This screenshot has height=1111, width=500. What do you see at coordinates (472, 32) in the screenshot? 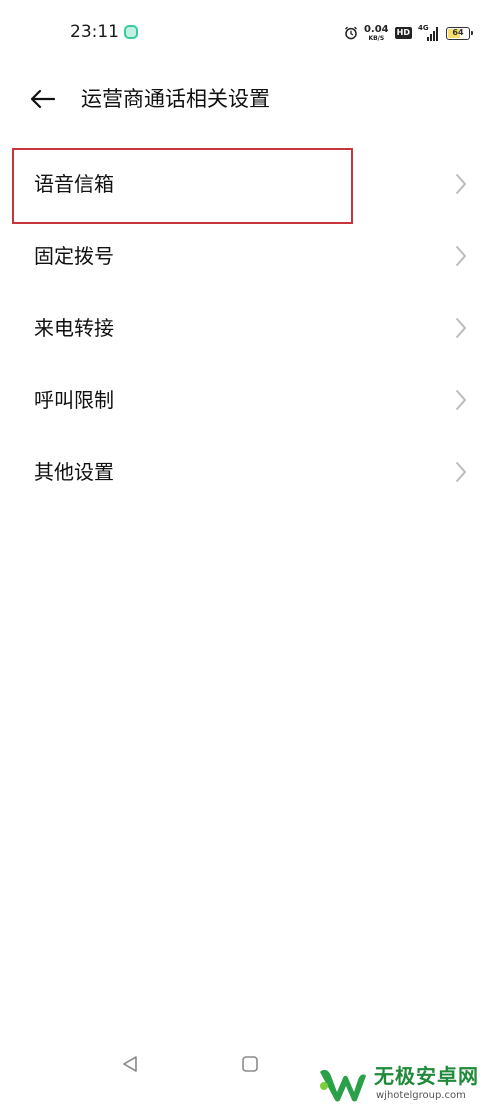
I see `battery-cap` at bounding box center [472, 32].